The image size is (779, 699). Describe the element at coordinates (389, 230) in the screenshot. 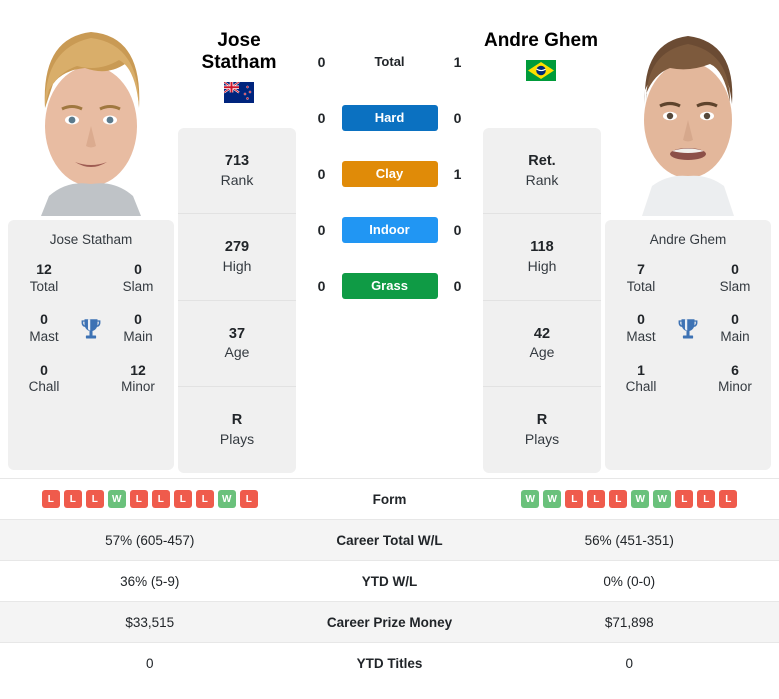

I see `surface-pill-indoor: Indoor` at that location.